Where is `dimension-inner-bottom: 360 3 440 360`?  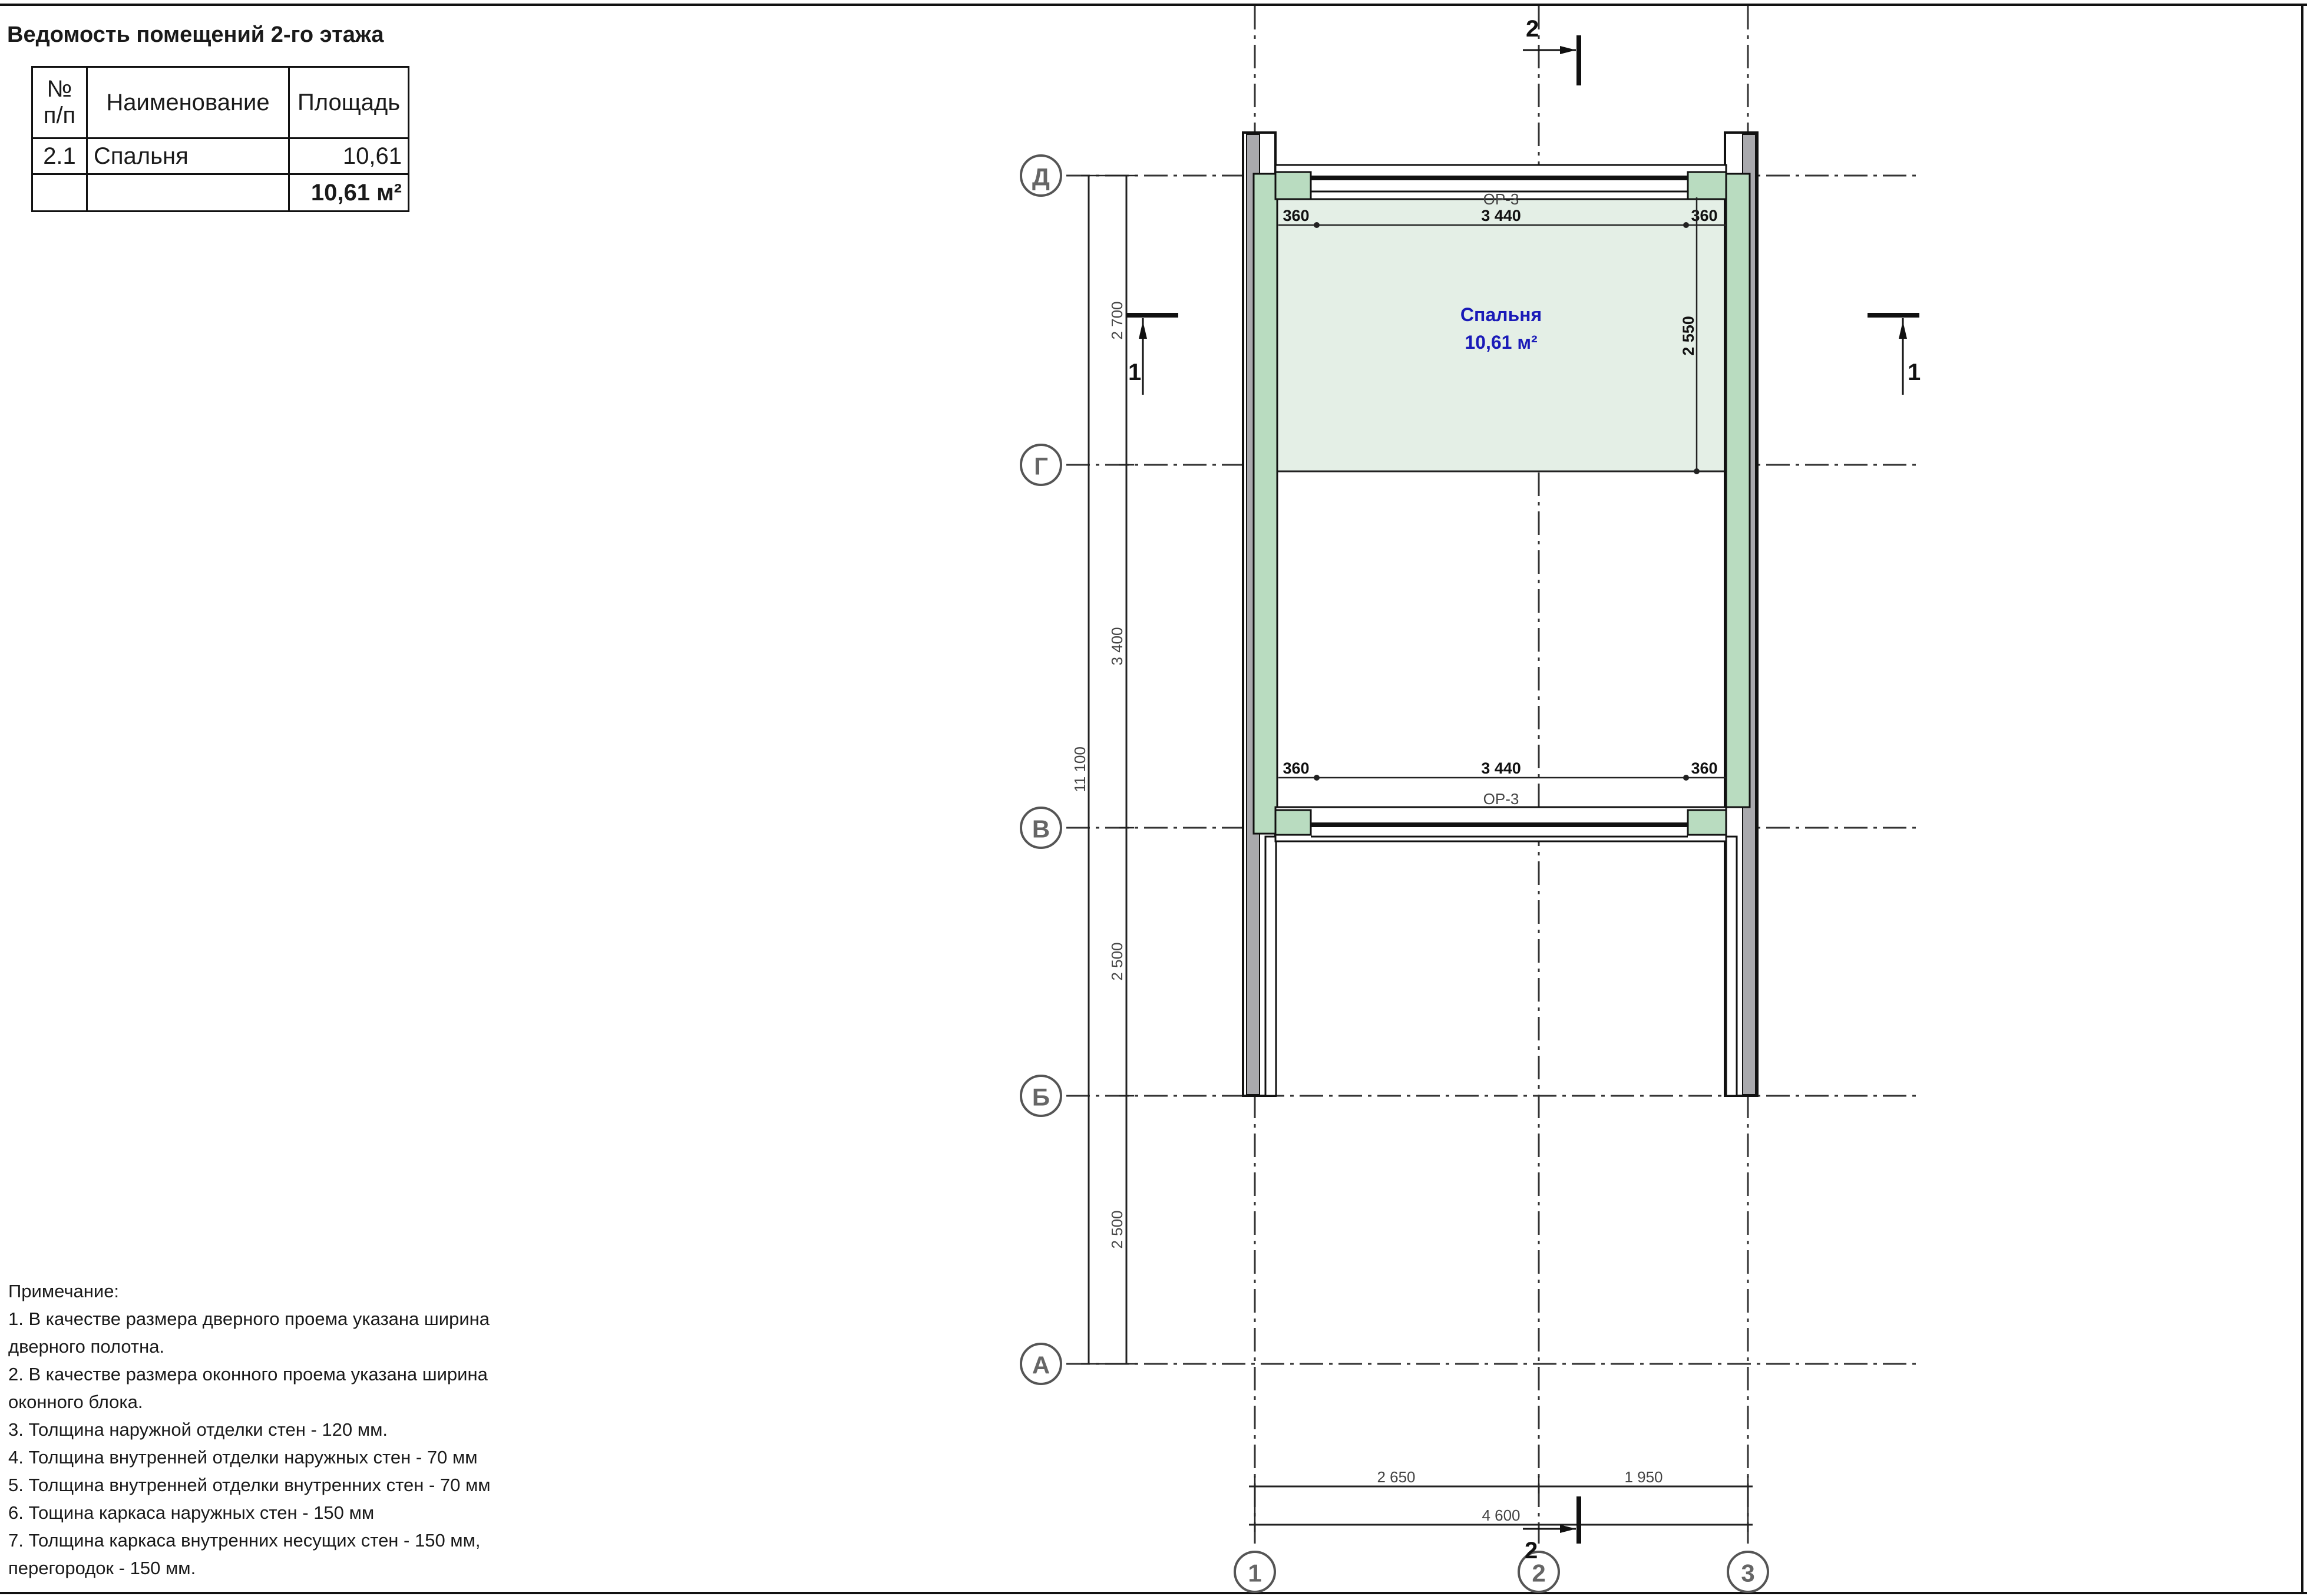 dimension-inner-bottom: 360 3 440 360 is located at coordinates (1502, 770).